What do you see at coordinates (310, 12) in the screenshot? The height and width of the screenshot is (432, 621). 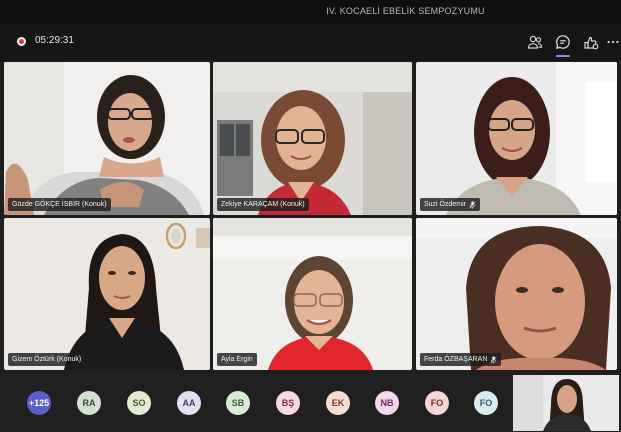 I see `title-bar: IV. KOCAELİ EBELİK SEMPOZYUMU` at bounding box center [310, 12].